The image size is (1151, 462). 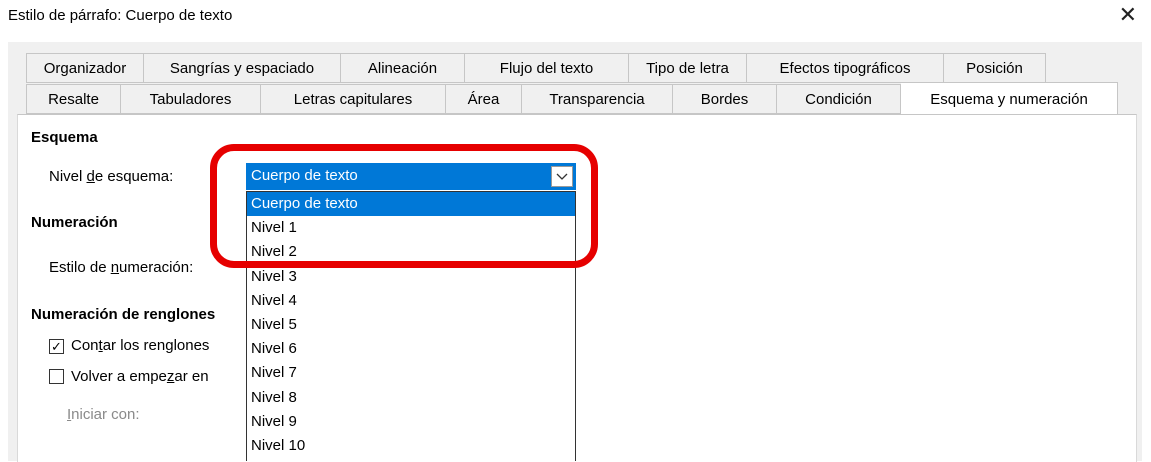 What do you see at coordinates (562, 176) in the screenshot?
I see `chevron-down-icon` at bounding box center [562, 176].